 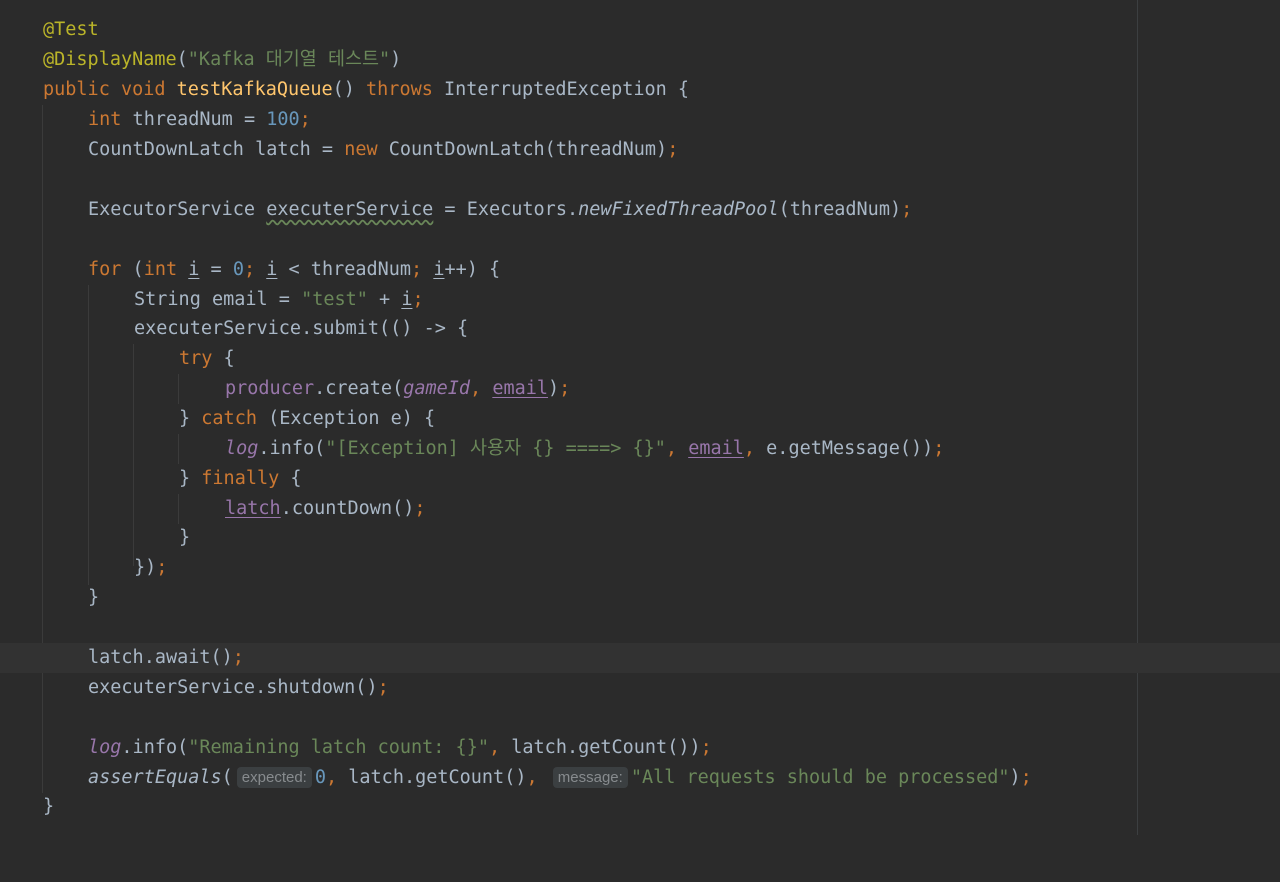 I want to click on string-literal: "test", so click(x=334, y=299).